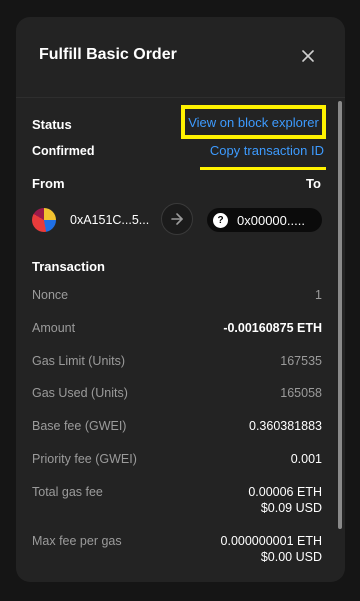 The image size is (360, 601). I want to click on status-value: Confirmed, so click(63, 151).